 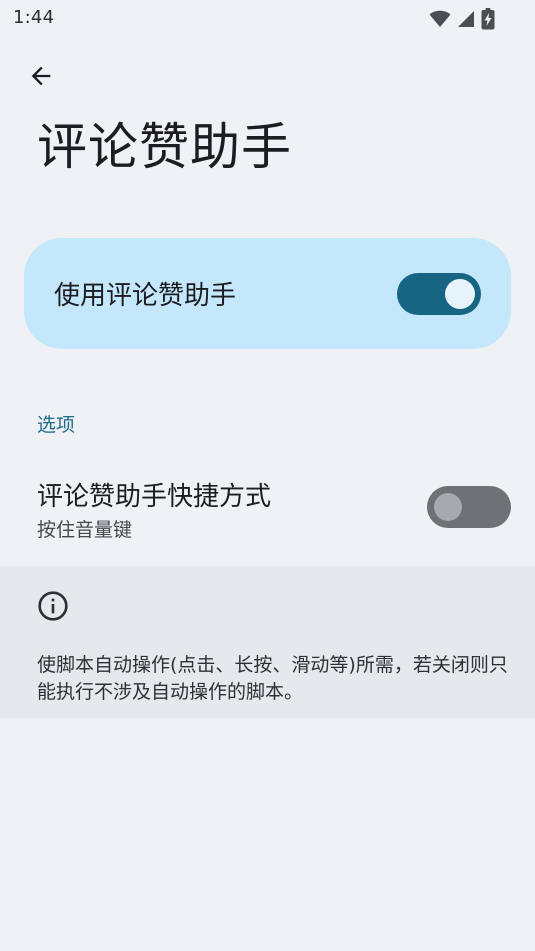 What do you see at coordinates (85, 530) in the screenshot?
I see `shortcut-subtitle: 按住音量键` at bounding box center [85, 530].